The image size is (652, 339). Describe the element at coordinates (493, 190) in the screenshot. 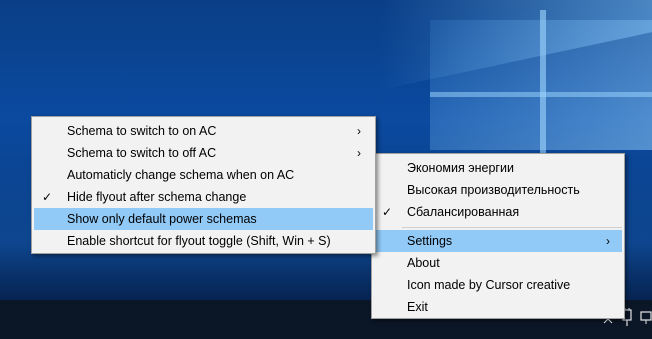

I see `schema-label: Высокая производительность` at that location.